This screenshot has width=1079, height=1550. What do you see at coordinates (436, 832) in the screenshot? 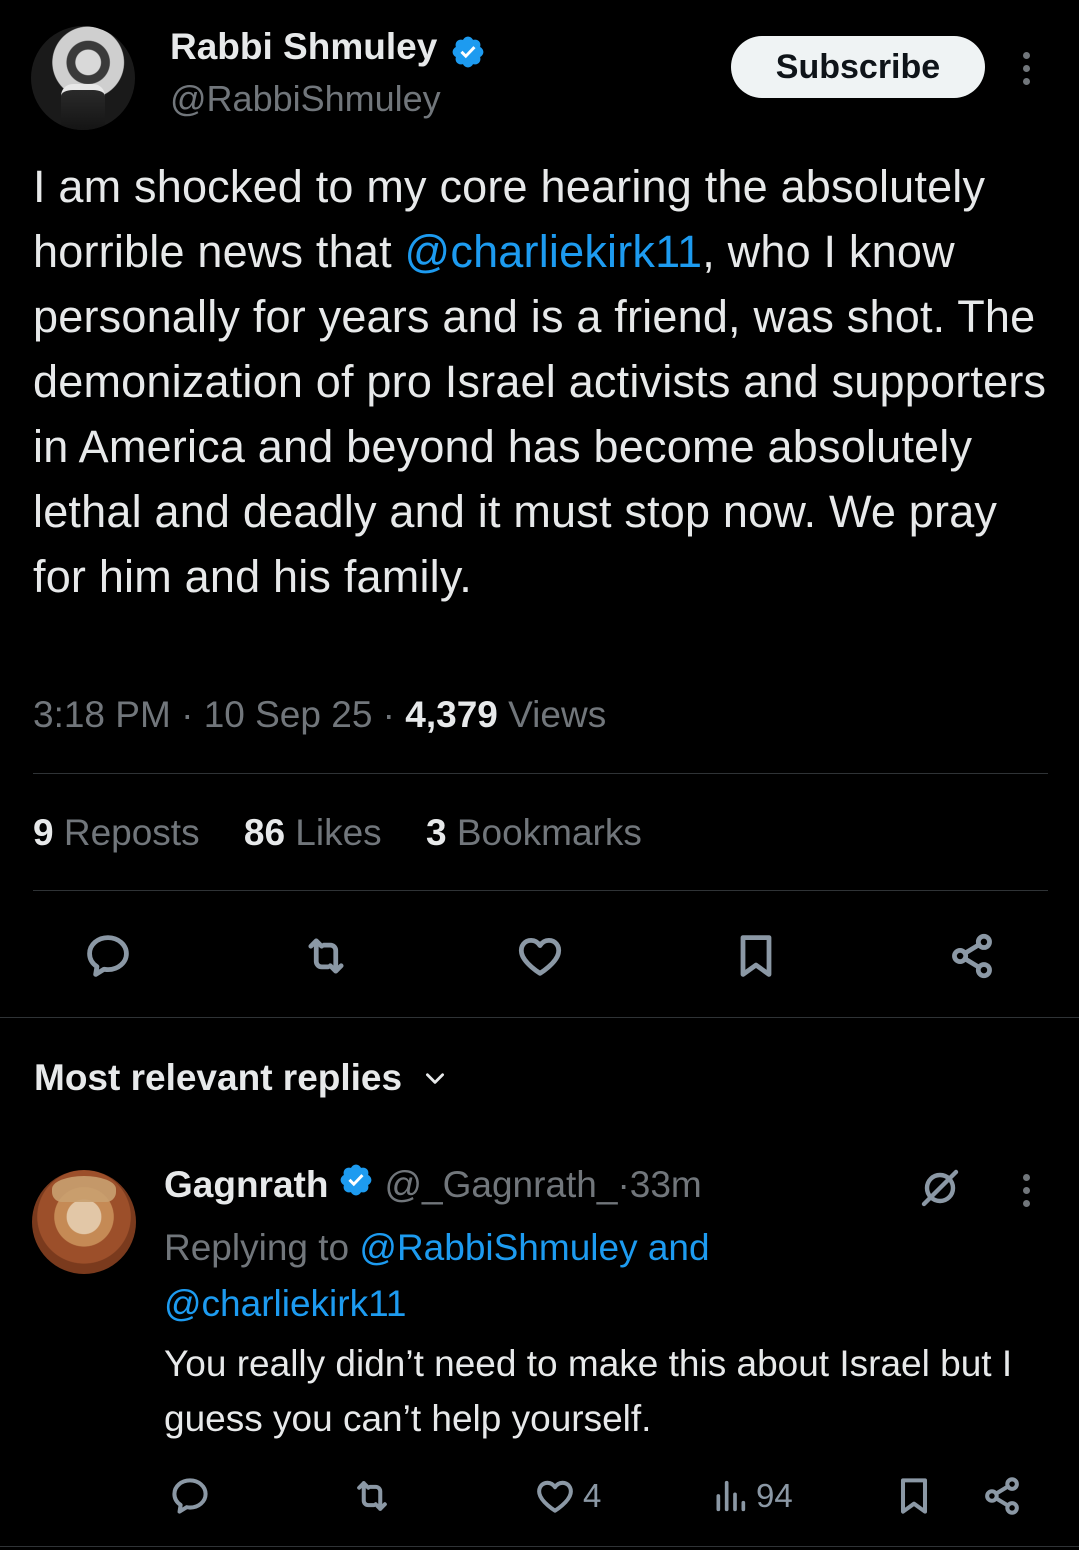
I see `bookmarks-count: 3` at bounding box center [436, 832].